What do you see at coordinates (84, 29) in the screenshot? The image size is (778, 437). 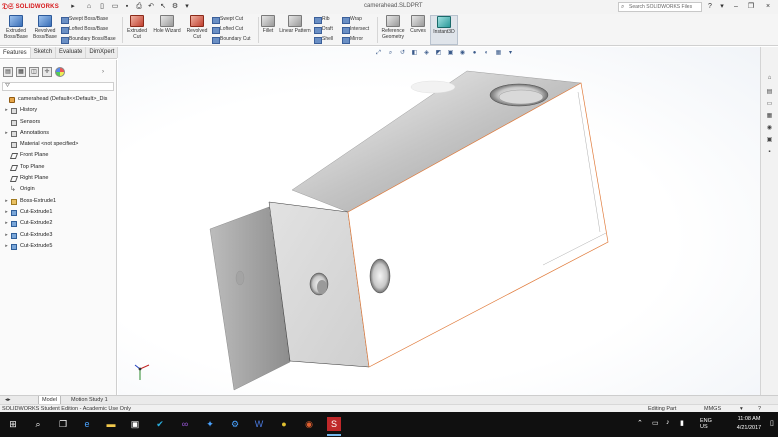 I see `lofted-boss-button: Lofted Boss/Base` at bounding box center [84, 29].